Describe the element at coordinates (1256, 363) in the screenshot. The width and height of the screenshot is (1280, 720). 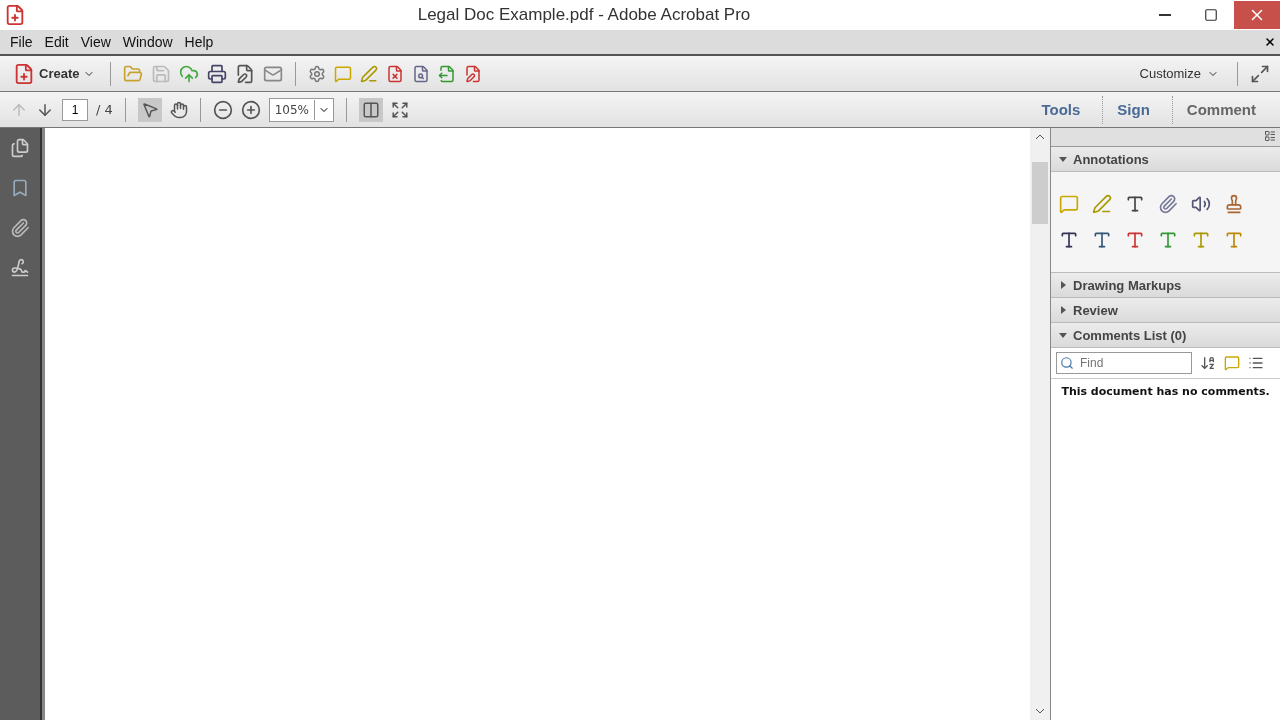
I see `list-options-icon` at that location.